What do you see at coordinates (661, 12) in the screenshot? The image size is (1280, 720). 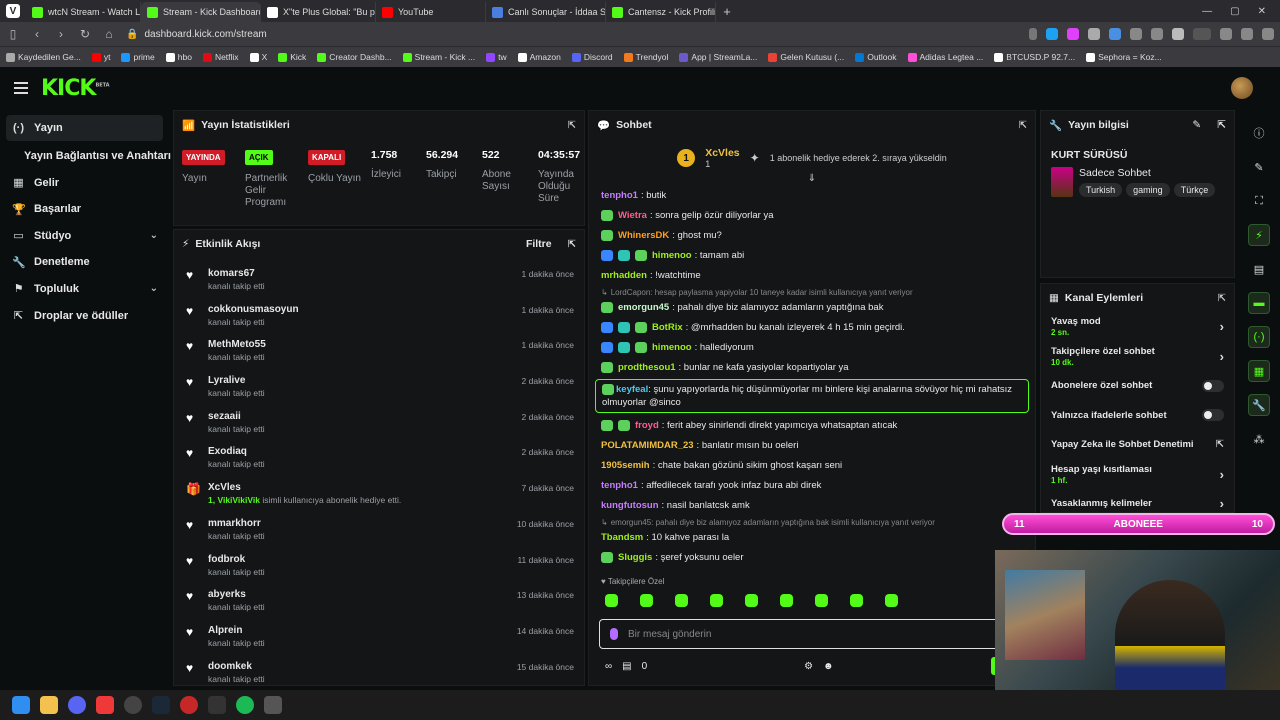 I see `browser-tab: Cantensz - Kick Profili` at bounding box center [661, 12].